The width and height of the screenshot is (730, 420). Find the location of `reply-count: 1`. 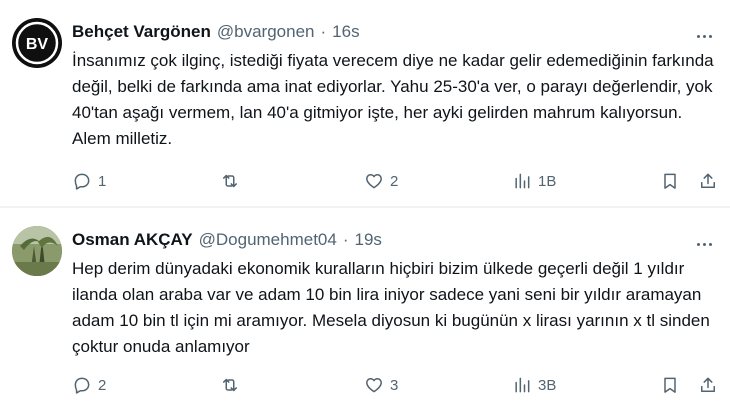

reply-count: 1 is located at coordinates (102, 181).